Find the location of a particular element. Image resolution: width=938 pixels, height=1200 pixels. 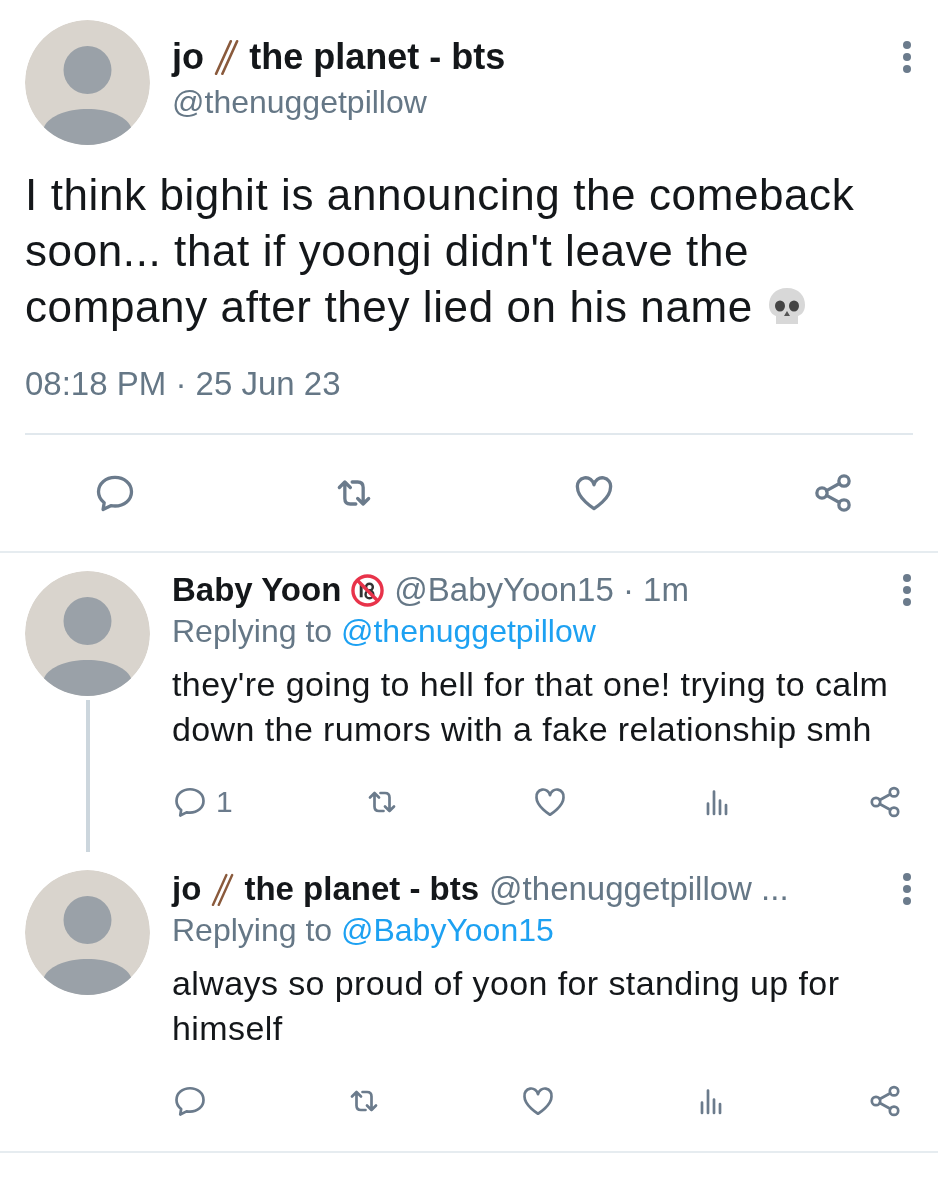

user-handle: @thenuggetpillow is located at coordinates (300, 102).